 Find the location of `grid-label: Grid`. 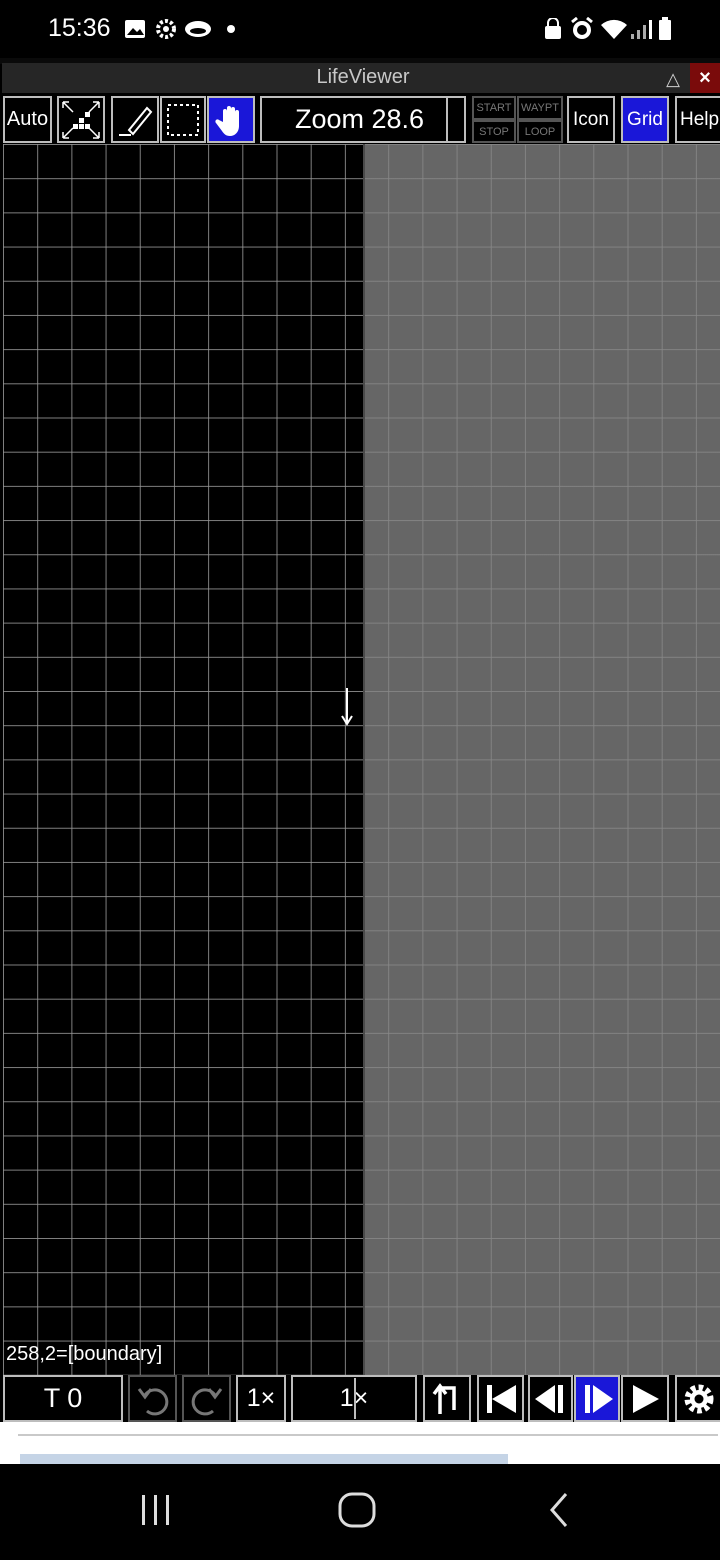

grid-label: Grid is located at coordinates (645, 119).